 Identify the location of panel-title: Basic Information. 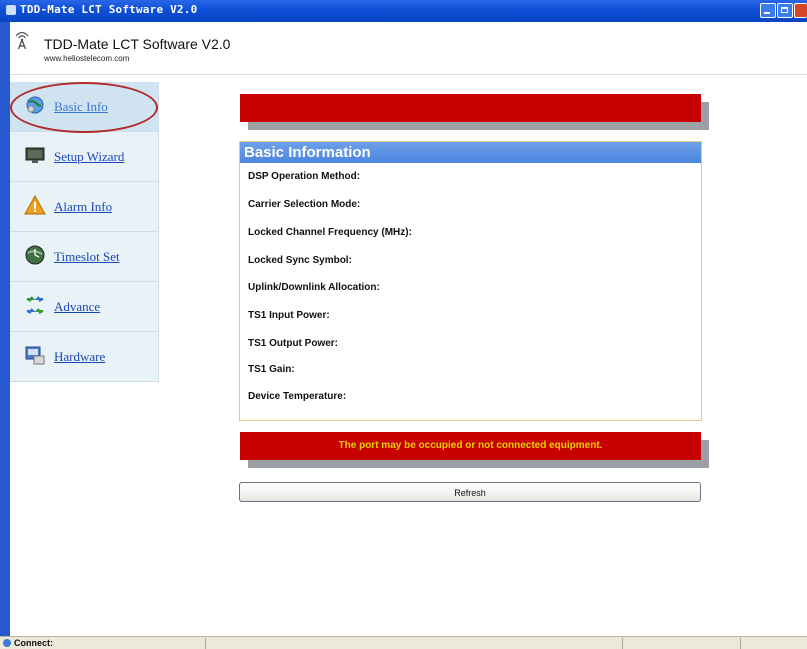
(470, 152).